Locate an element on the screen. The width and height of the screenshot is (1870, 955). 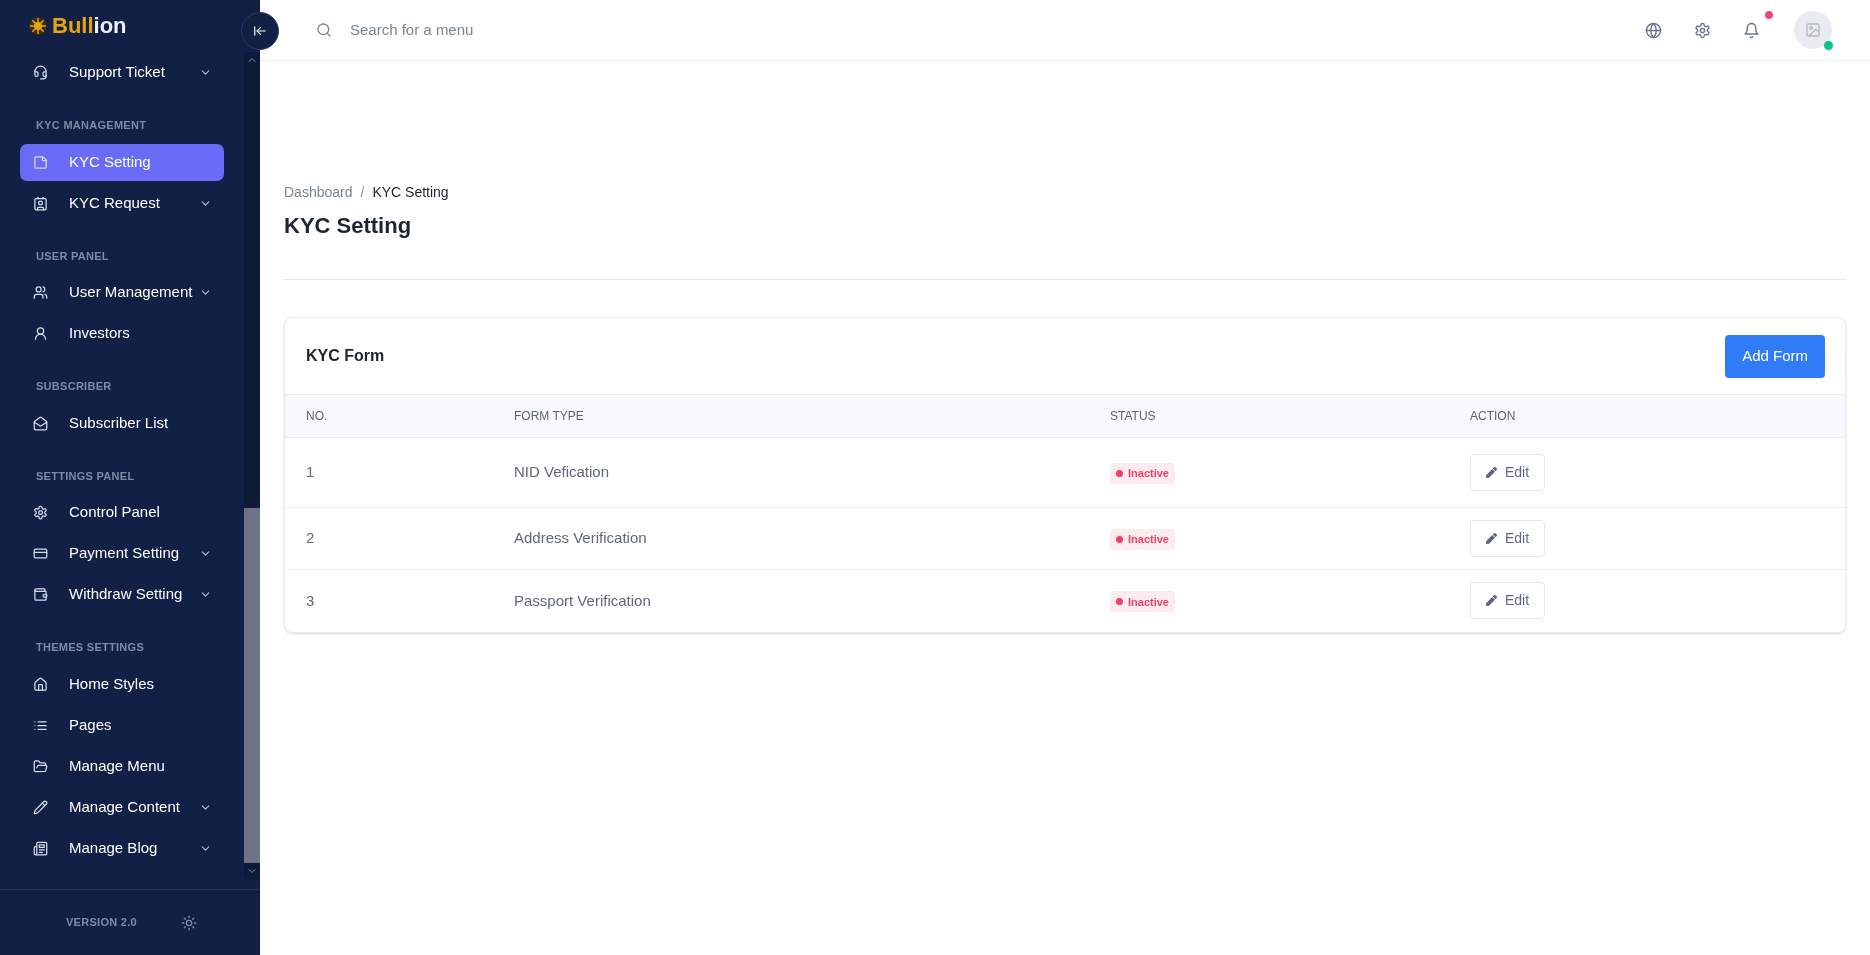
column-header: FORM TYPE is located at coordinates (812, 416).